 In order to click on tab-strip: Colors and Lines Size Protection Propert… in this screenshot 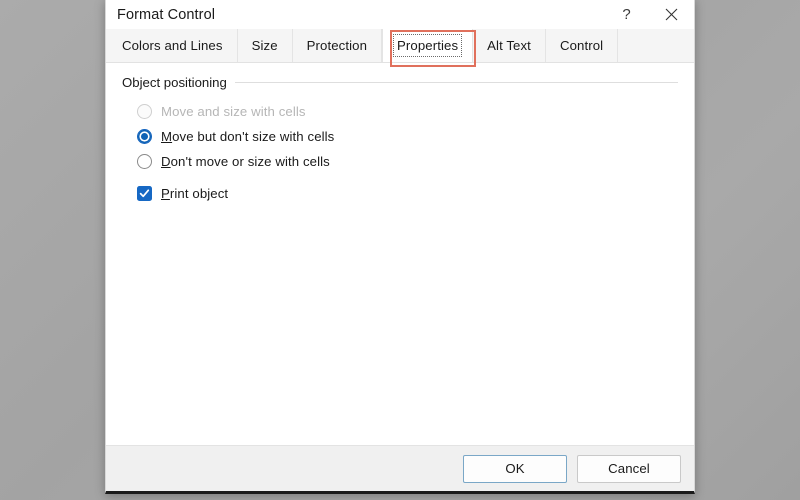, I will do `click(400, 48)`.